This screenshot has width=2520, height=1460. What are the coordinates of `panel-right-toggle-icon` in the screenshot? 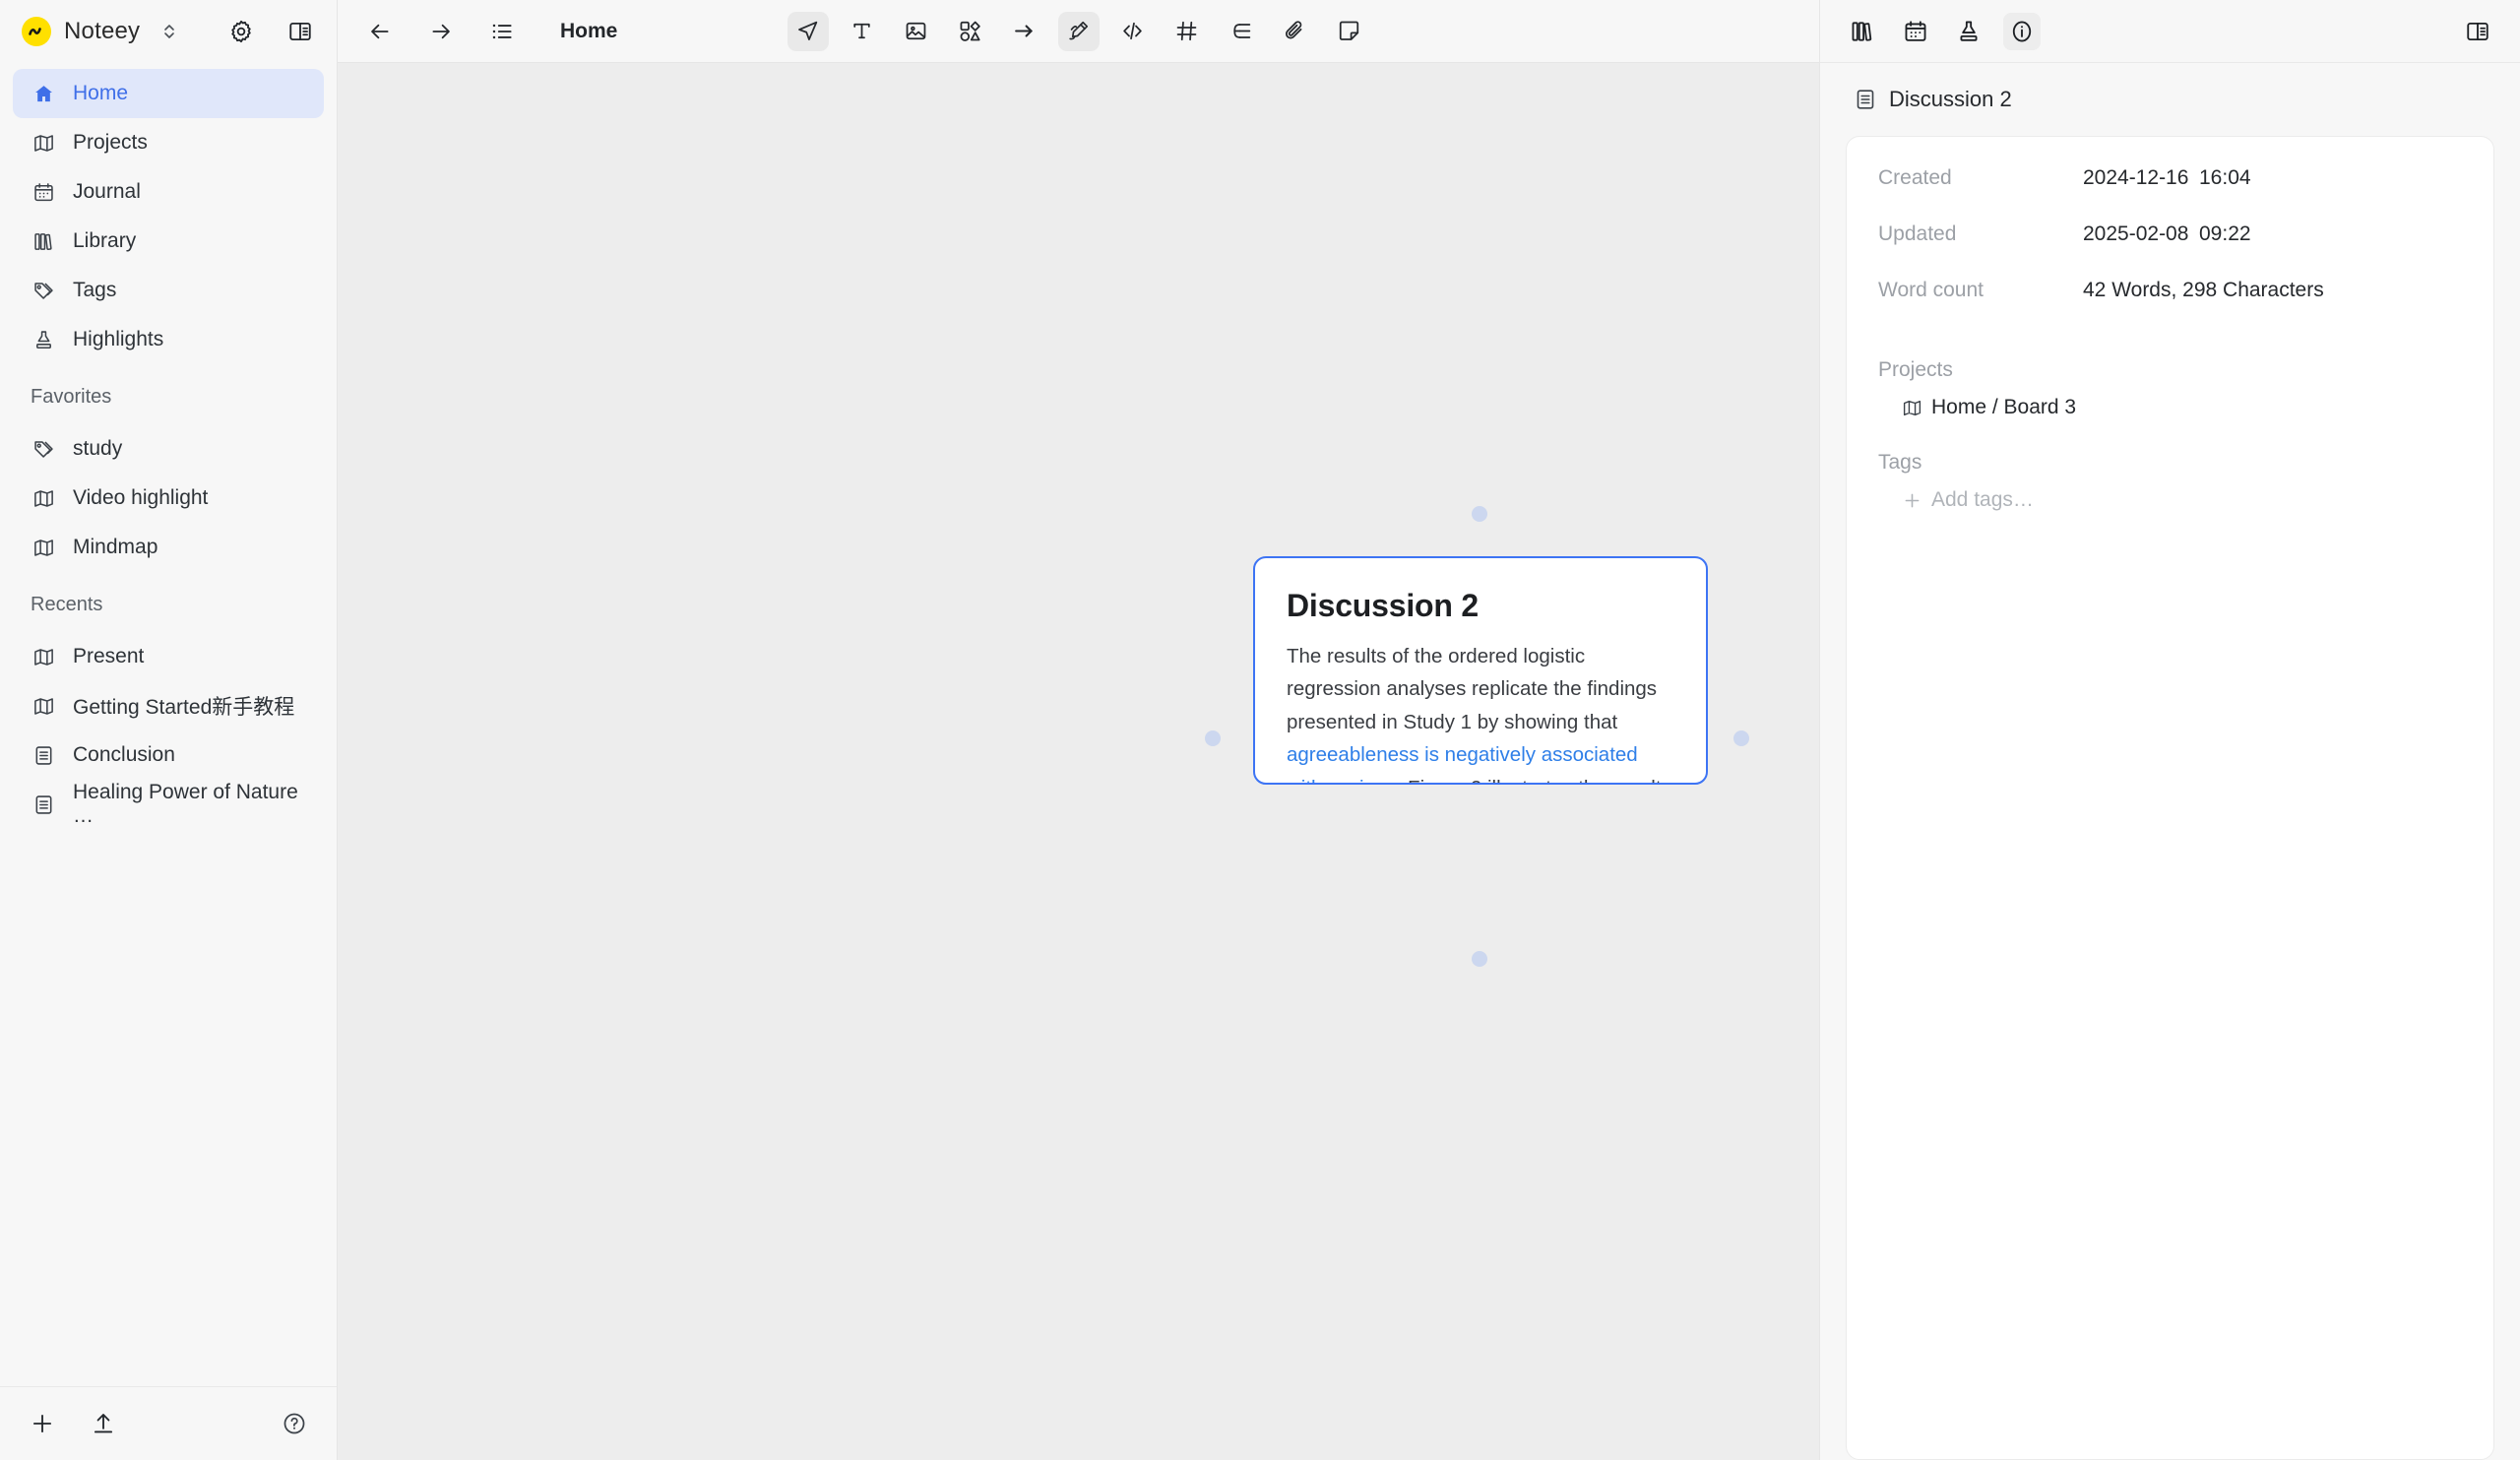 It's located at (2477, 31).